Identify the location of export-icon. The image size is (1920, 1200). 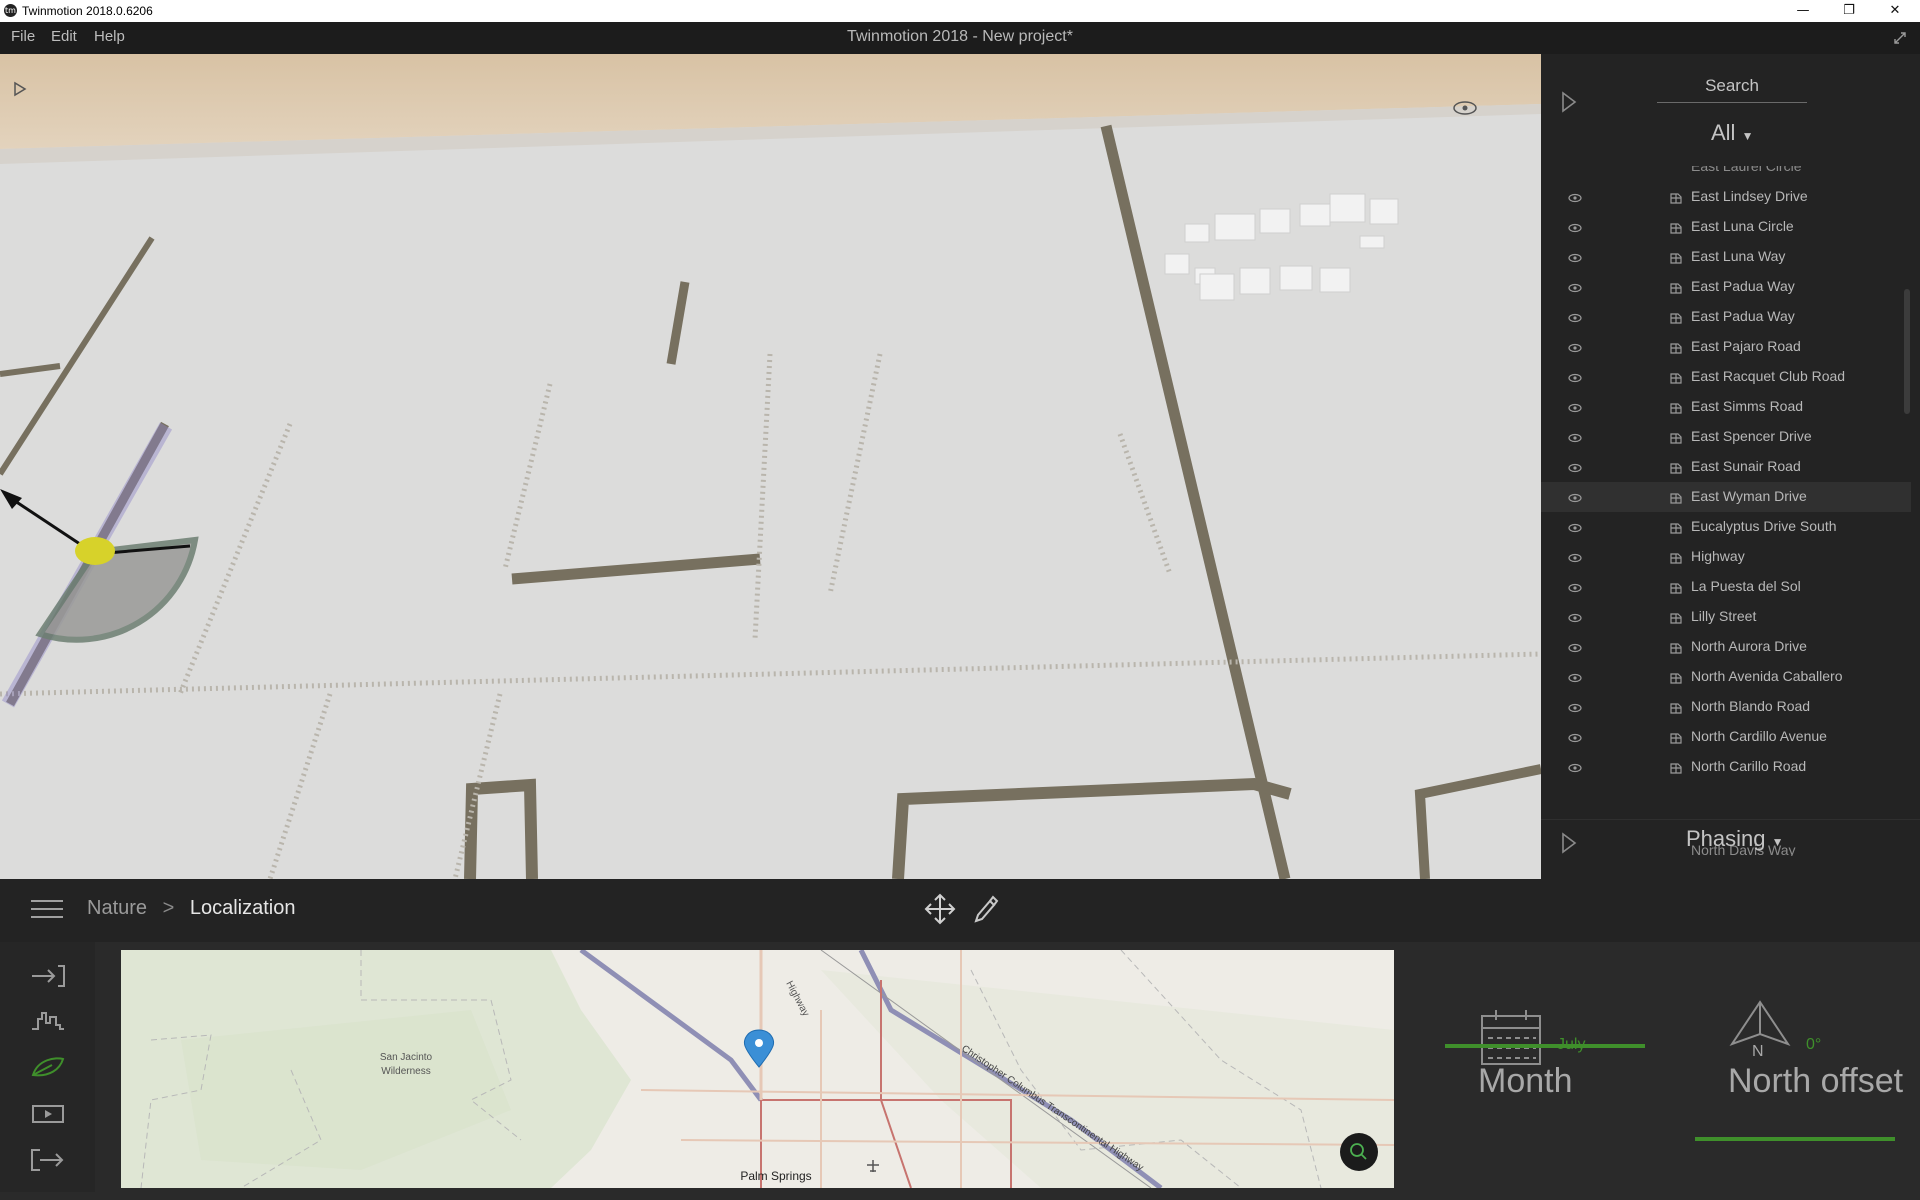
(48, 1160).